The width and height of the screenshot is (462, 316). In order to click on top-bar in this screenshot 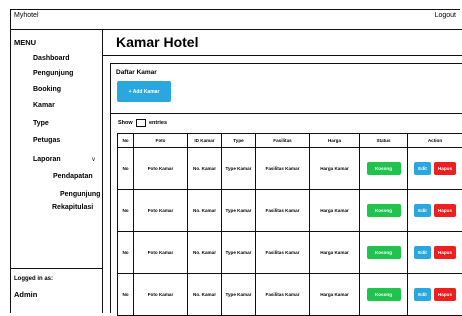, I will do `click(236, 19)`.